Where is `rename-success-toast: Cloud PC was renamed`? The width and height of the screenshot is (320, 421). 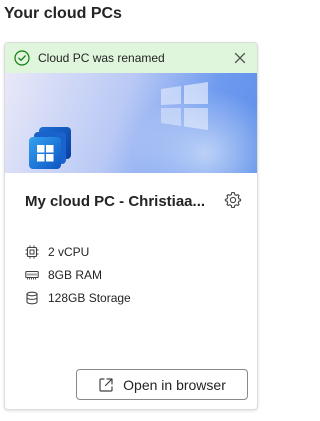
rename-success-toast: Cloud PC was renamed is located at coordinates (131, 58).